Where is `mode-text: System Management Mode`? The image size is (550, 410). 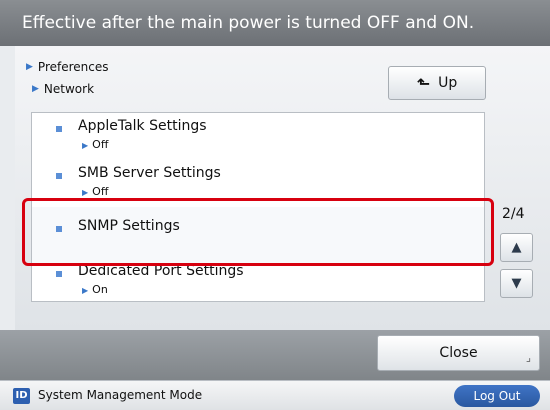
mode-text: System Management Mode is located at coordinates (120, 395).